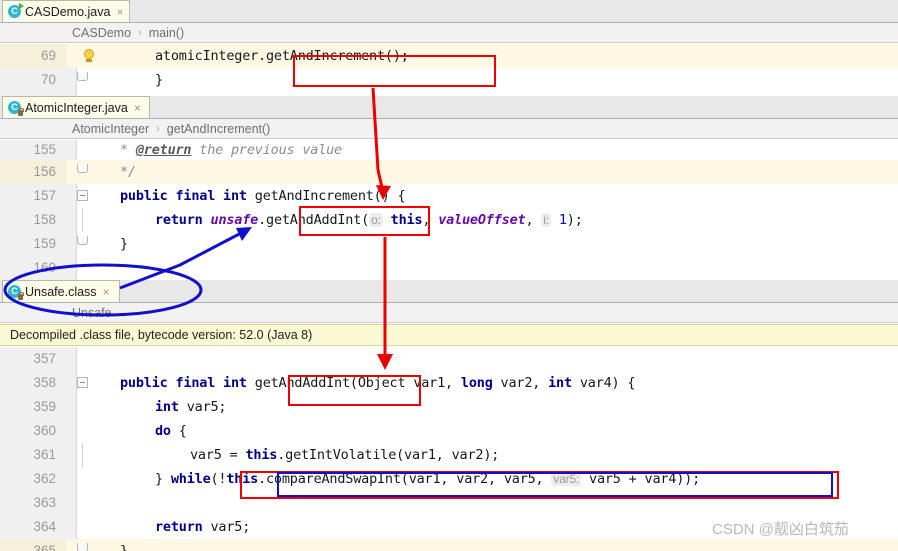  I want to click on tabstrip-unsafe: C Unsafe.class ×, so click(449, 291).